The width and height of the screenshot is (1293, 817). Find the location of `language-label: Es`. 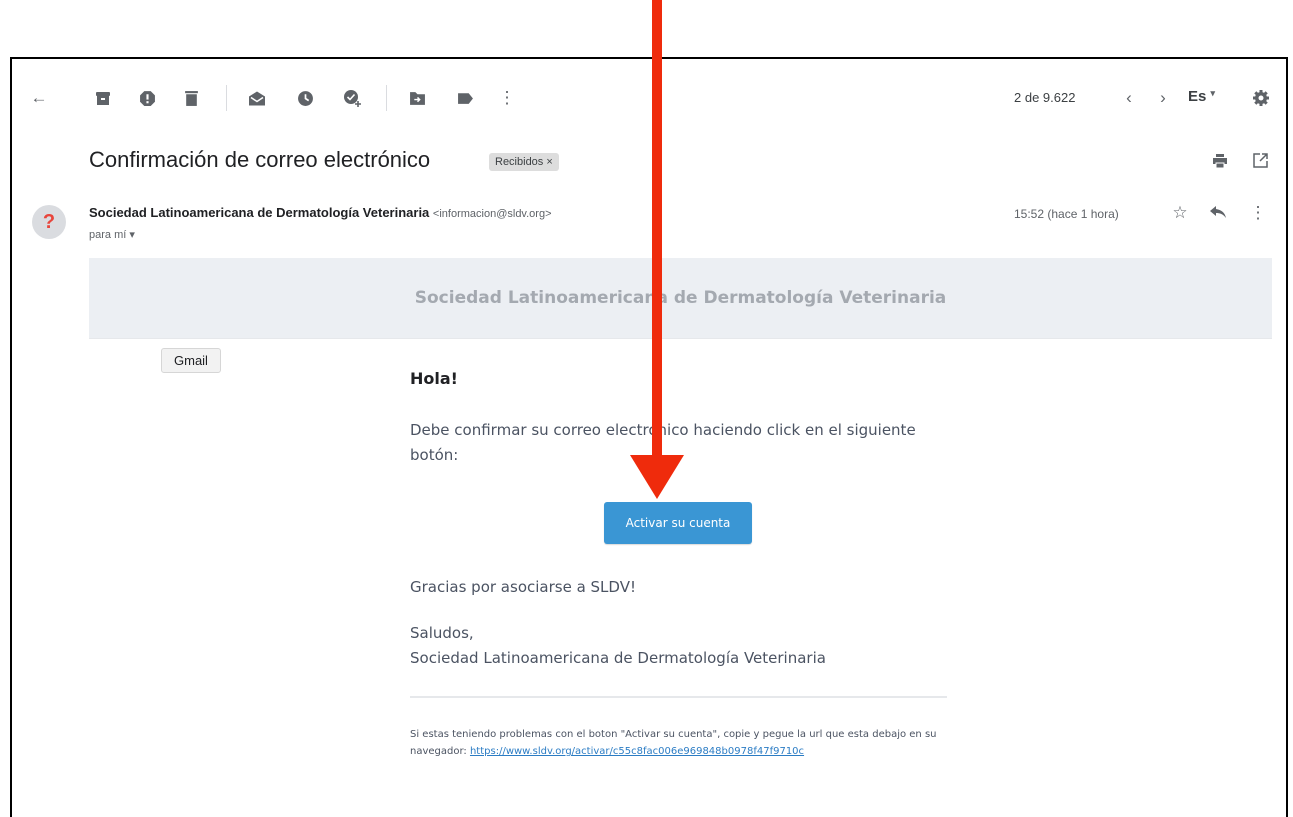

language-label: Es is located at coordinates (1197, 96).